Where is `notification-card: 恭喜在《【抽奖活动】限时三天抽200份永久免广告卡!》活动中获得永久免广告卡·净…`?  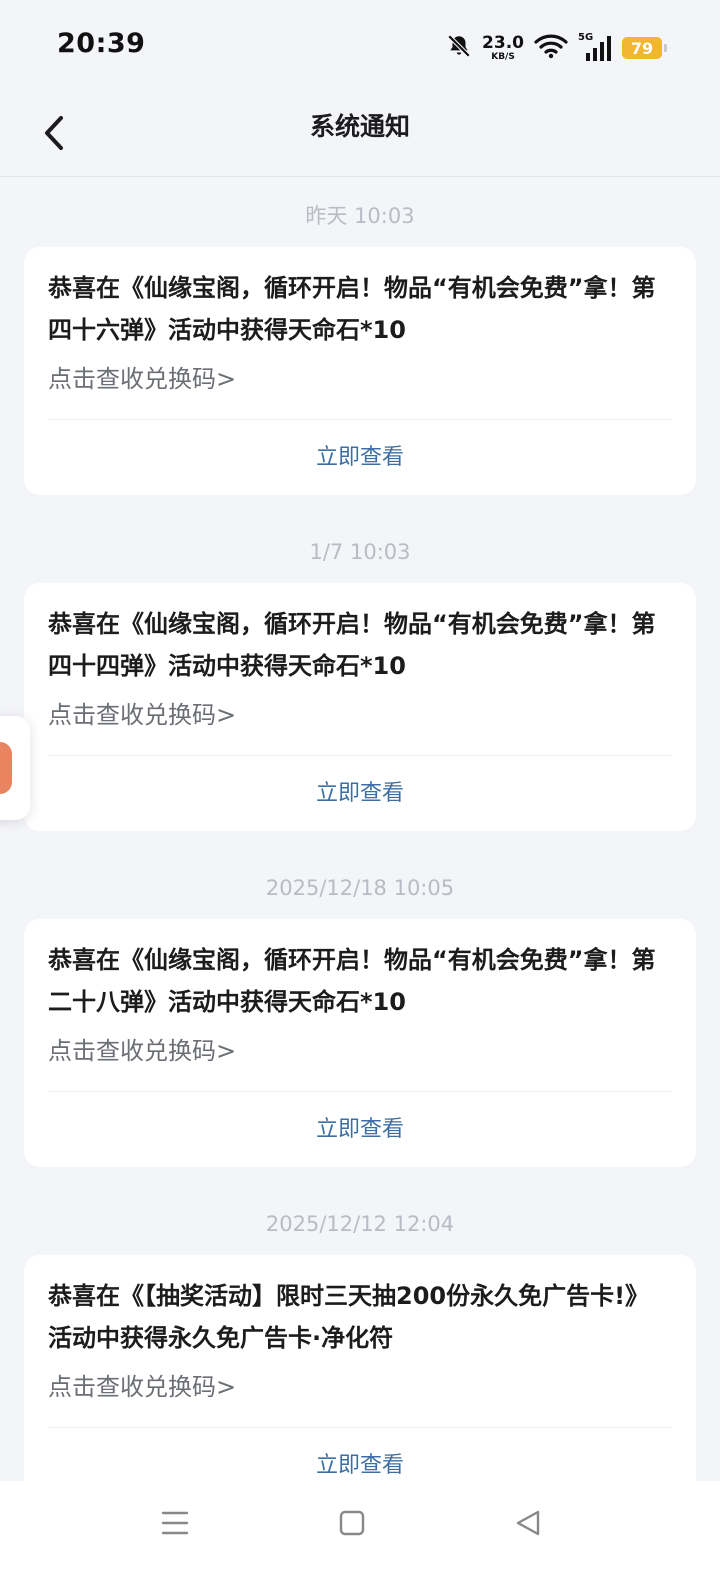
notification-card: 恭喜在《【抽奖活动】限时三天抽200份永久免广告卡!》活动中获得永久免广告卡·净… is located at coordinates (360, 1374).